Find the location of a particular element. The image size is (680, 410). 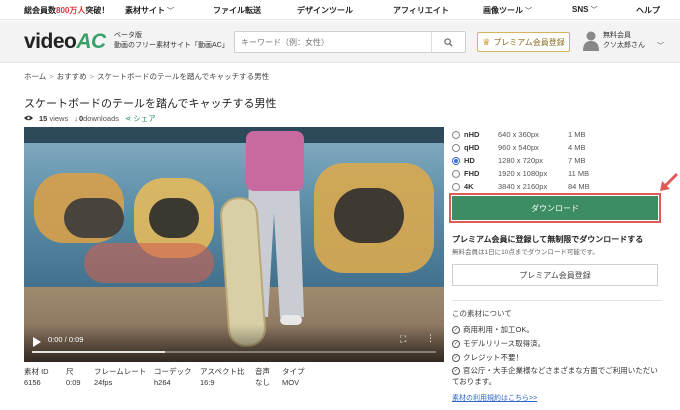

nav-design-tools: デザインツール is located at coordinates (325, 10).